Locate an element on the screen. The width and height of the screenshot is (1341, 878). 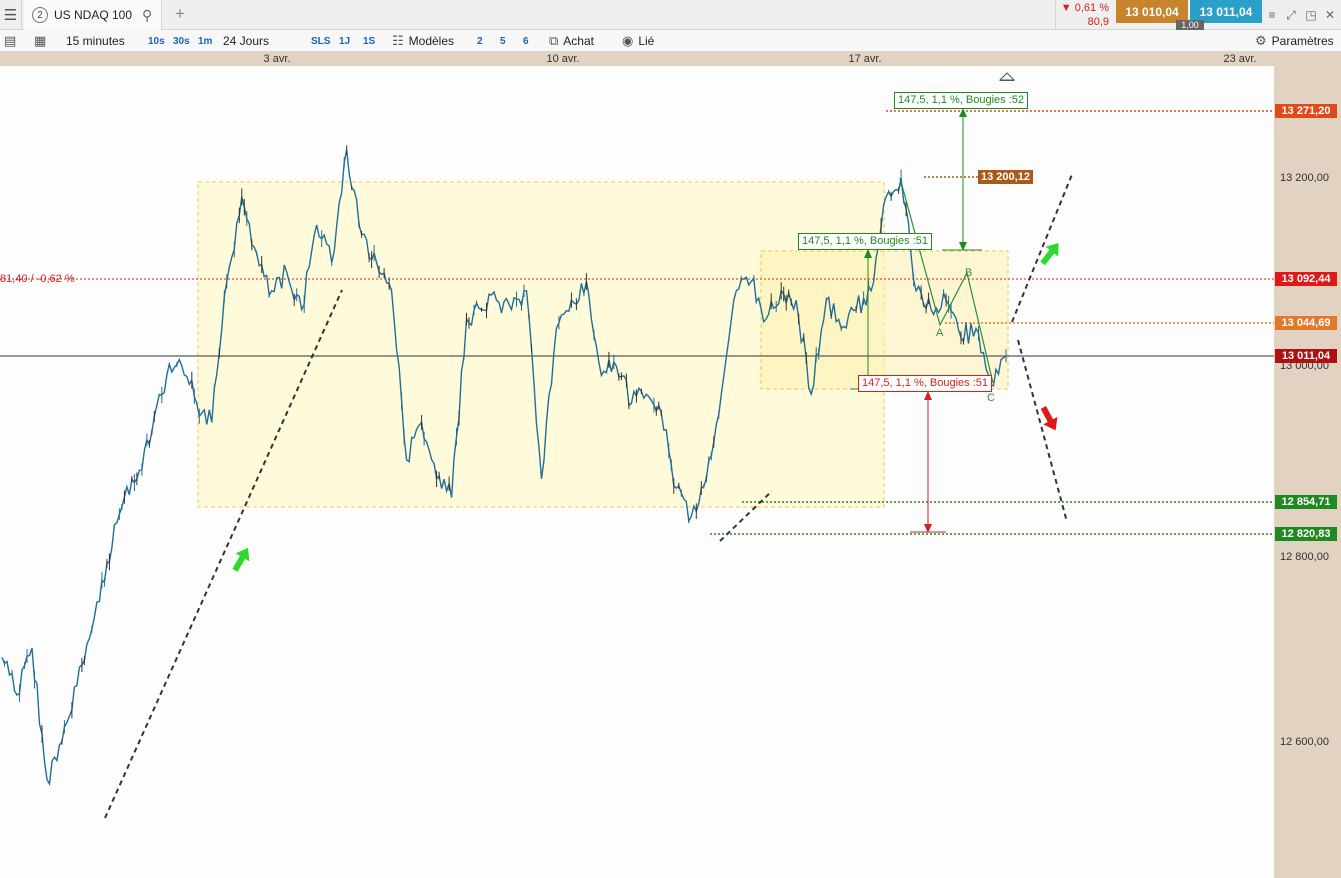
chart-tool-icon: ⧉ is located at coordinates (554, 40).